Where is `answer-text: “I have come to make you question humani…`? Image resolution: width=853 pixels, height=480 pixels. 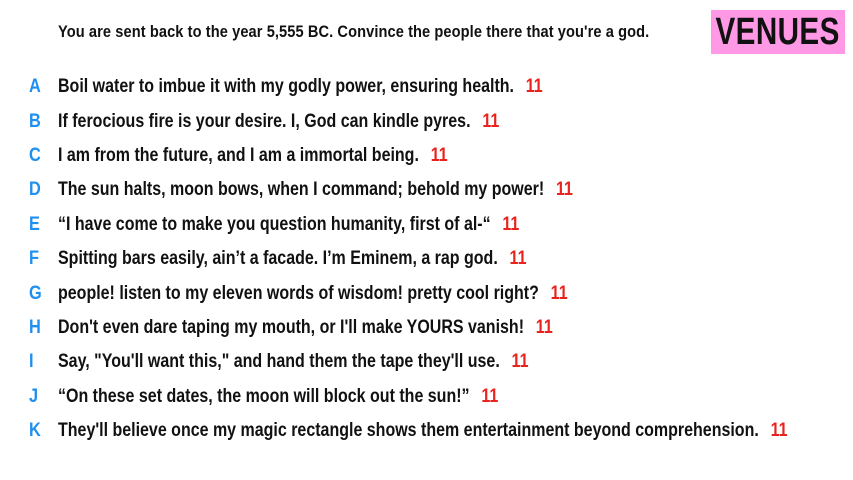
answer-text: “I have come to make you question humani… is located at coordinates (274, 224).